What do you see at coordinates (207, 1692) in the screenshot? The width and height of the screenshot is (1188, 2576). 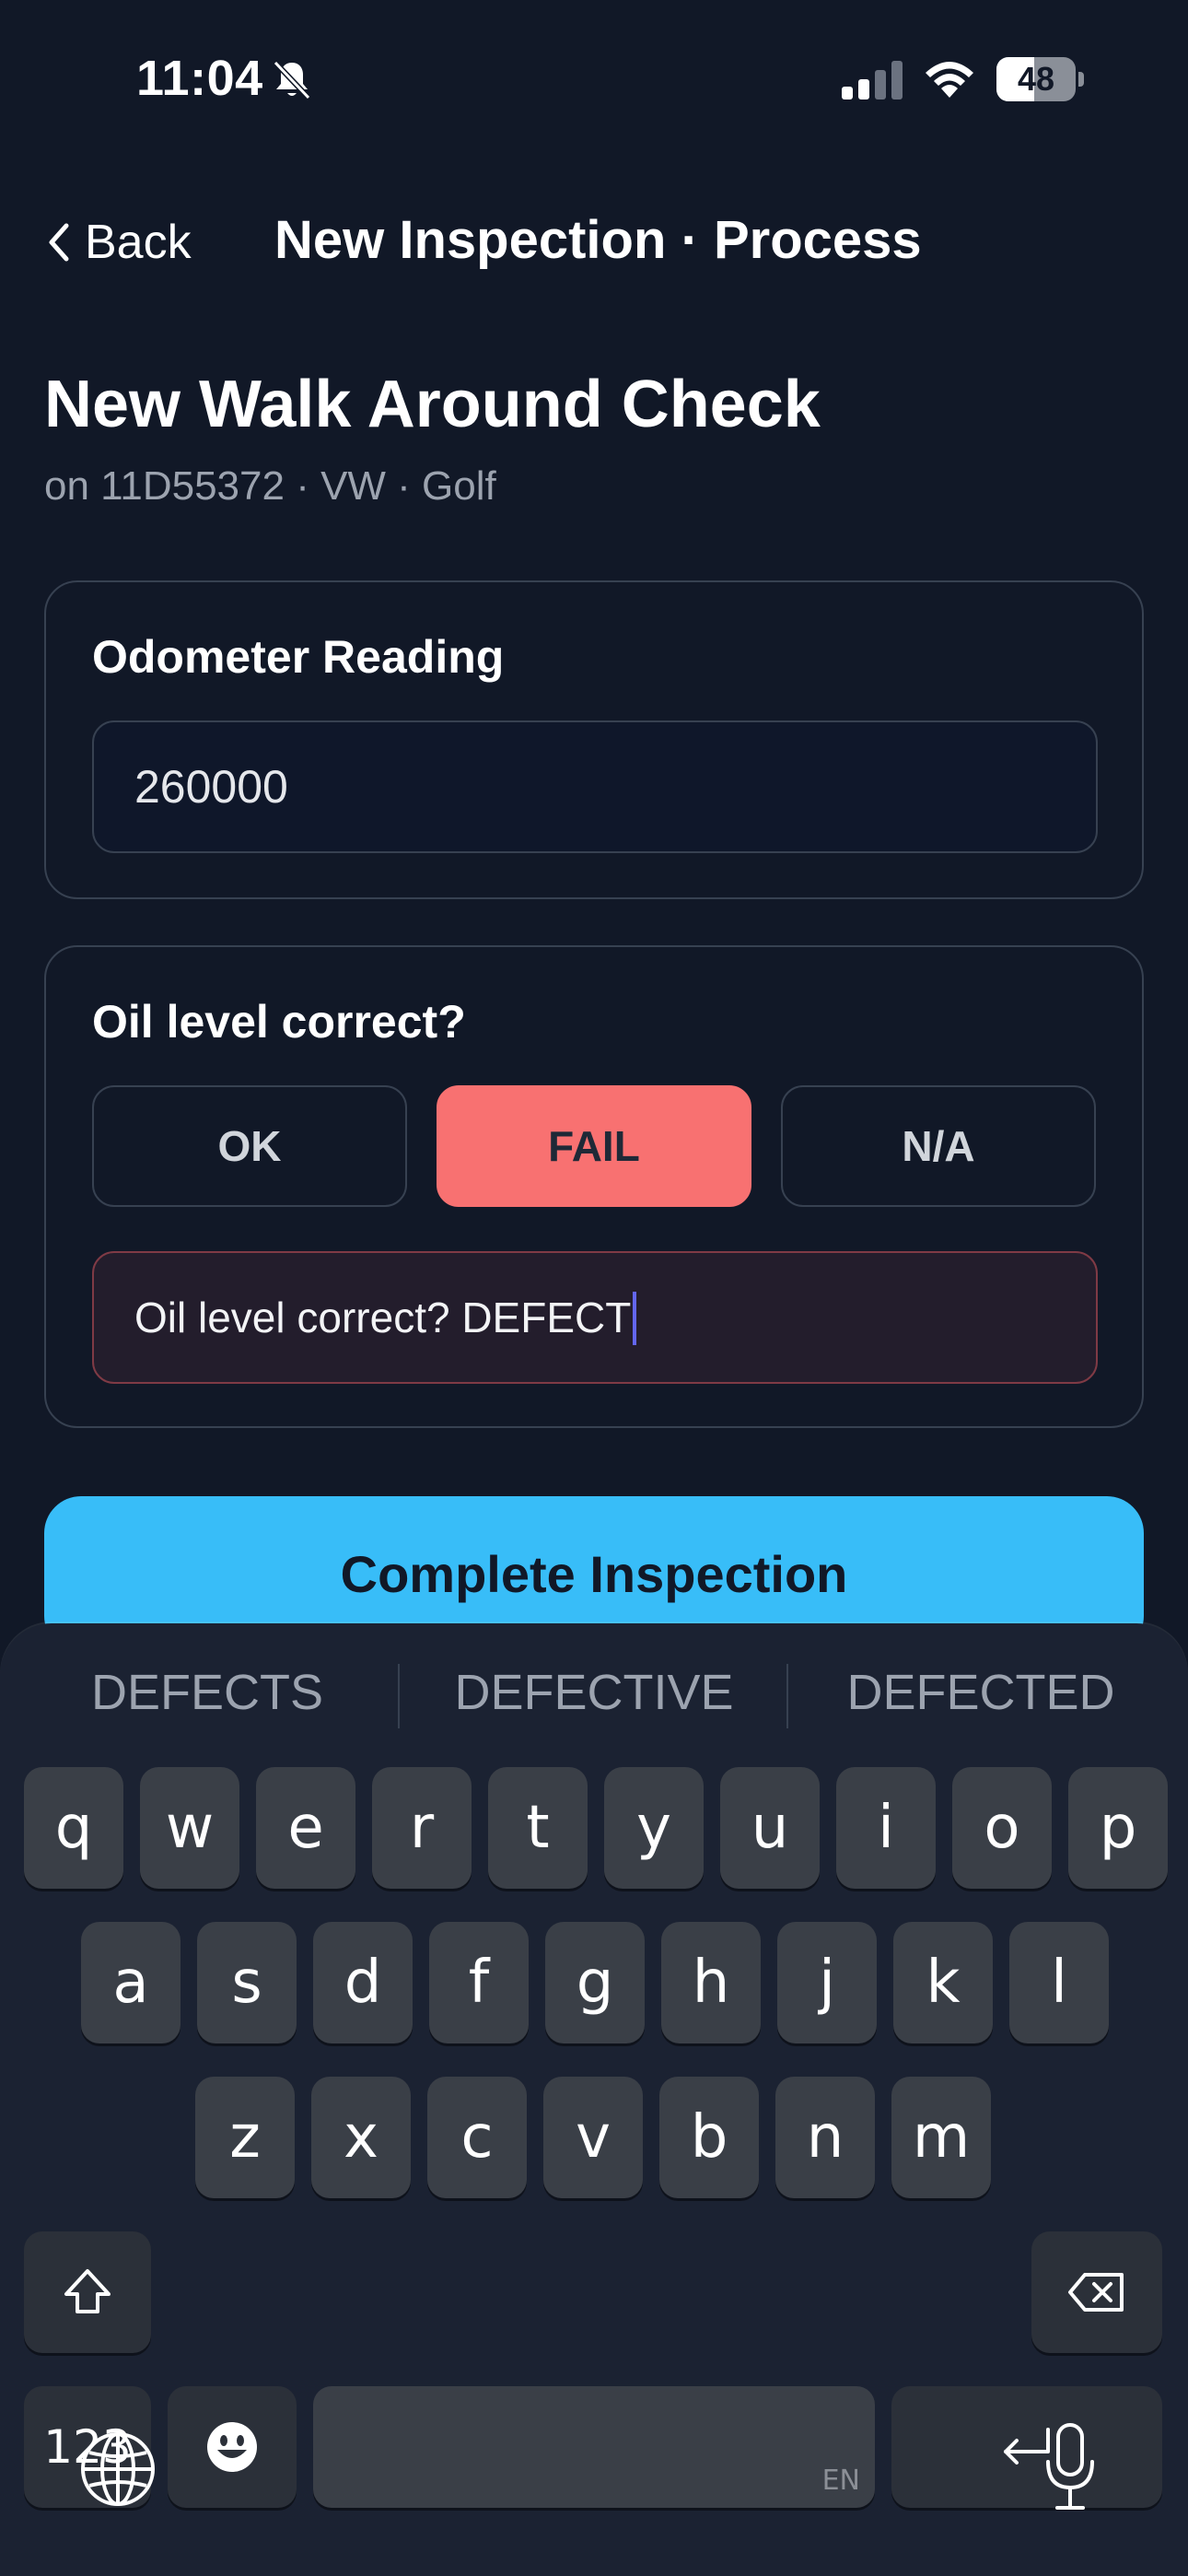 I see `suggestion-item: DEFECTS` at bounding box center [207, 1692].